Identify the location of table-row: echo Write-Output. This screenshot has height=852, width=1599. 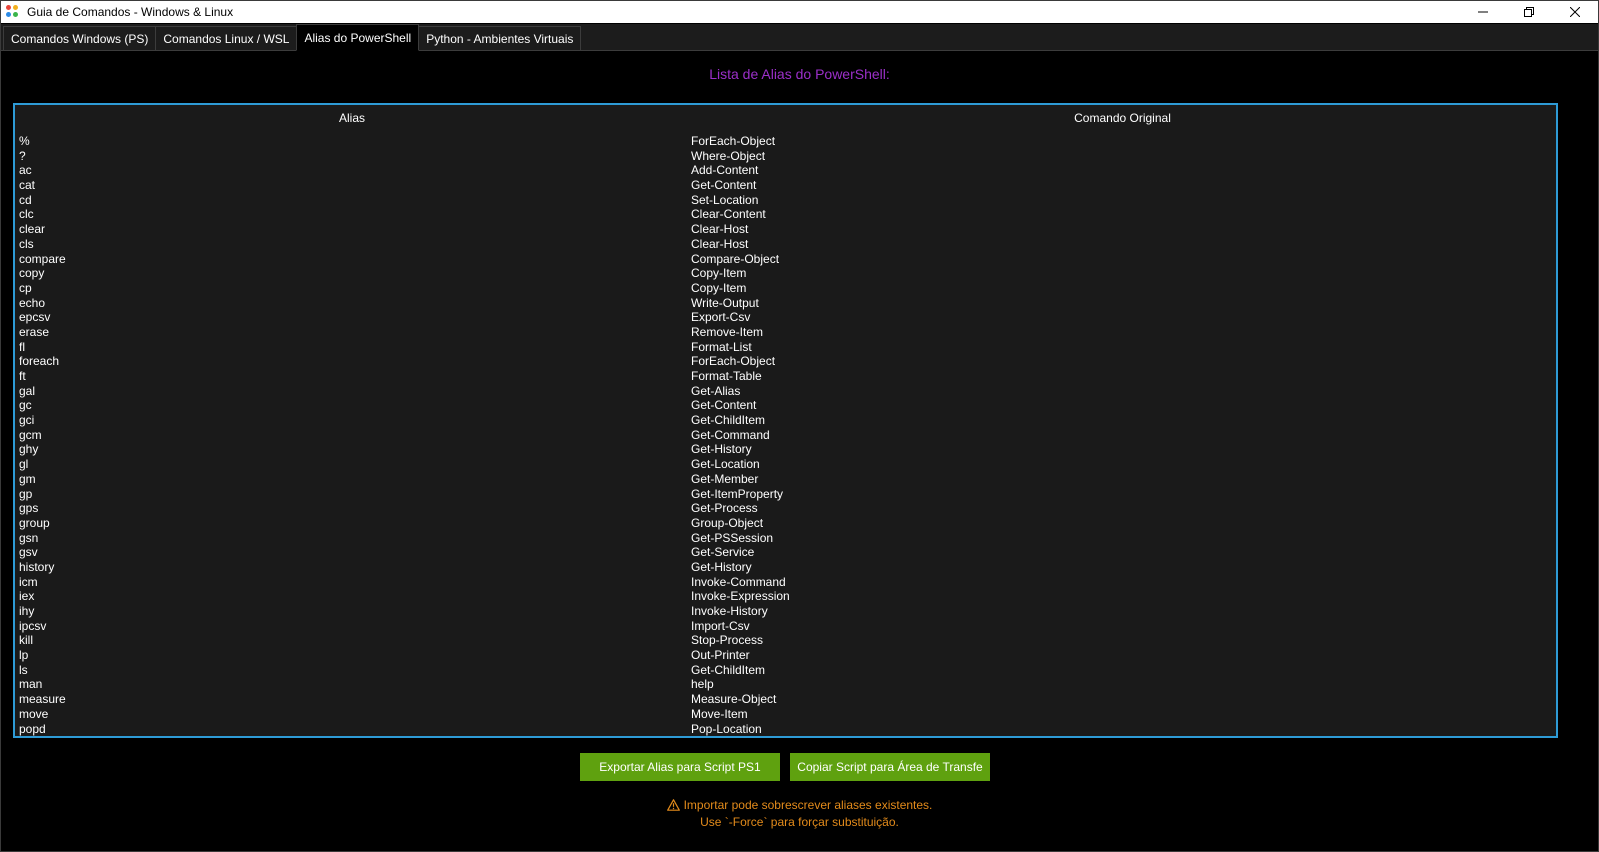
(785, 303).